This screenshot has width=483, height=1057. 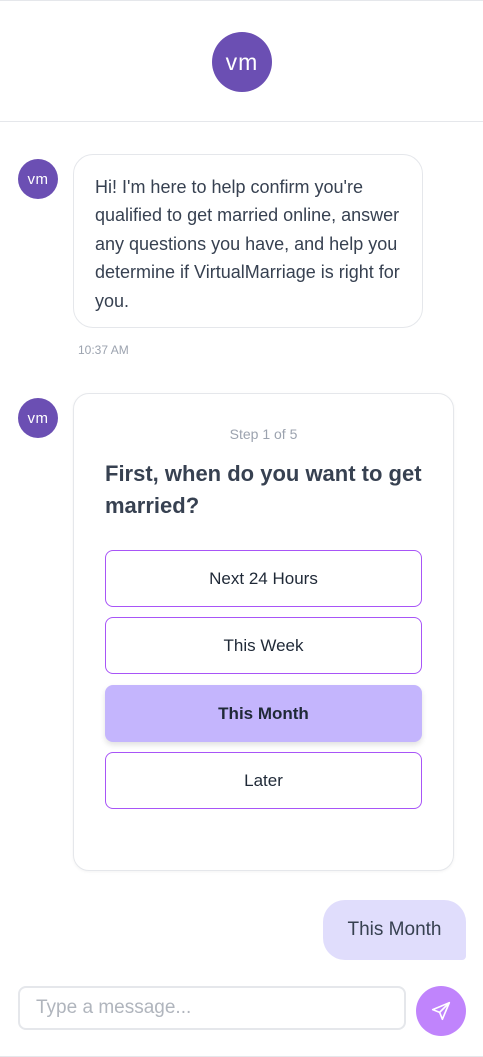 What do you see at coordinates (263, 780) in the screenshot?
I see `option-later: Later` at bounding box center [263, 780].